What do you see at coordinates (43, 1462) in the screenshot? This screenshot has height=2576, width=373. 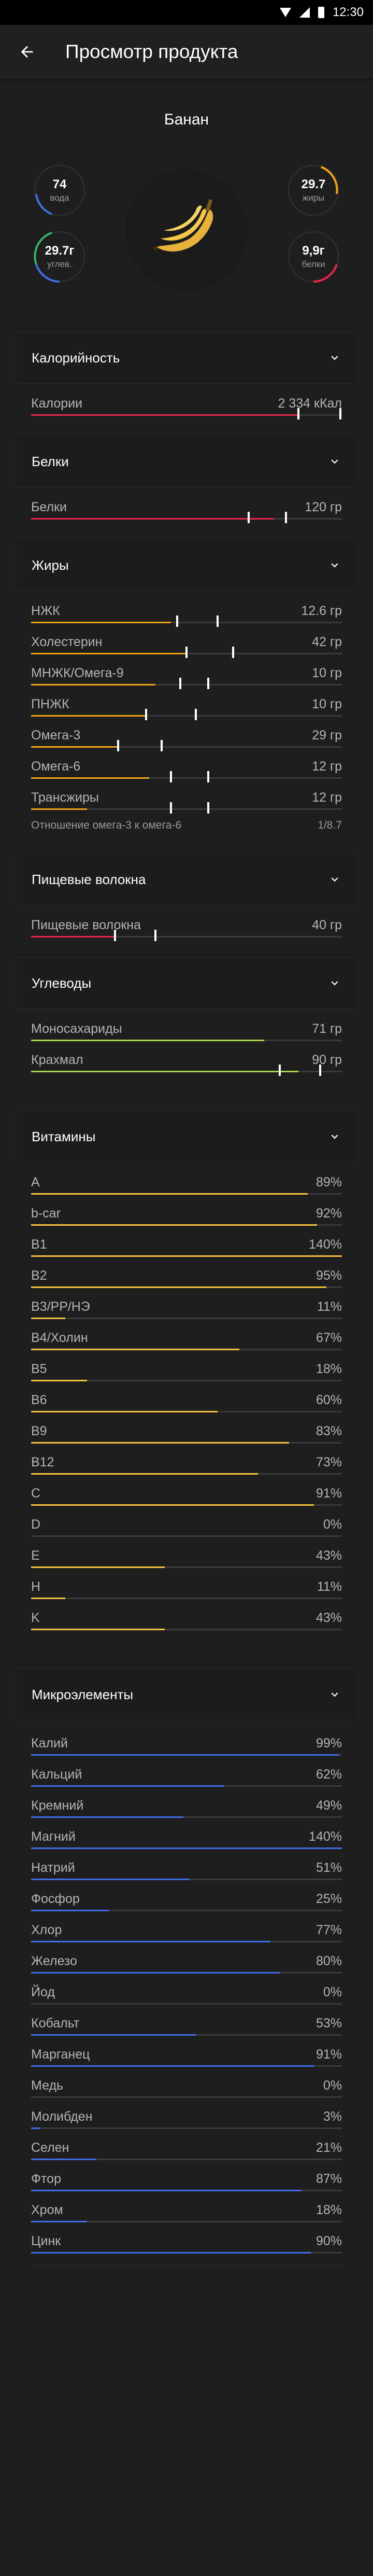 I see `nutrient-label: B12` at bounding box center [43, 1462].